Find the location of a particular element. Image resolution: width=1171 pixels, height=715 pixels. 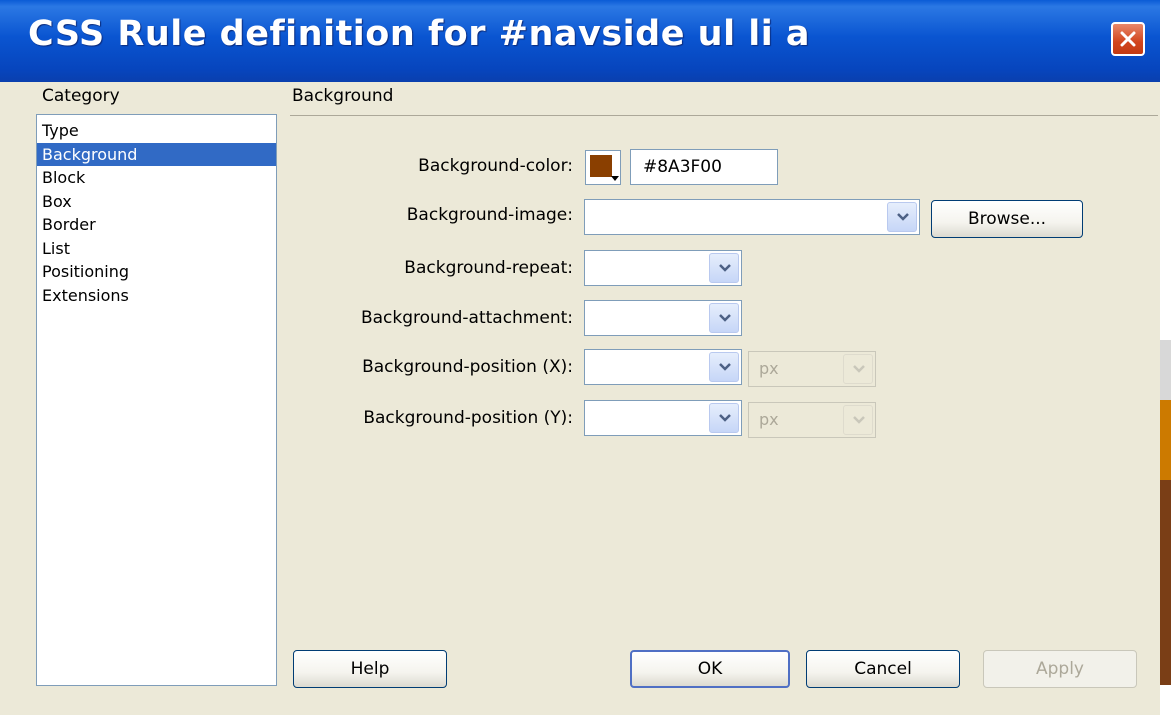

category-item-list: List is located at coordinates (156, 249).